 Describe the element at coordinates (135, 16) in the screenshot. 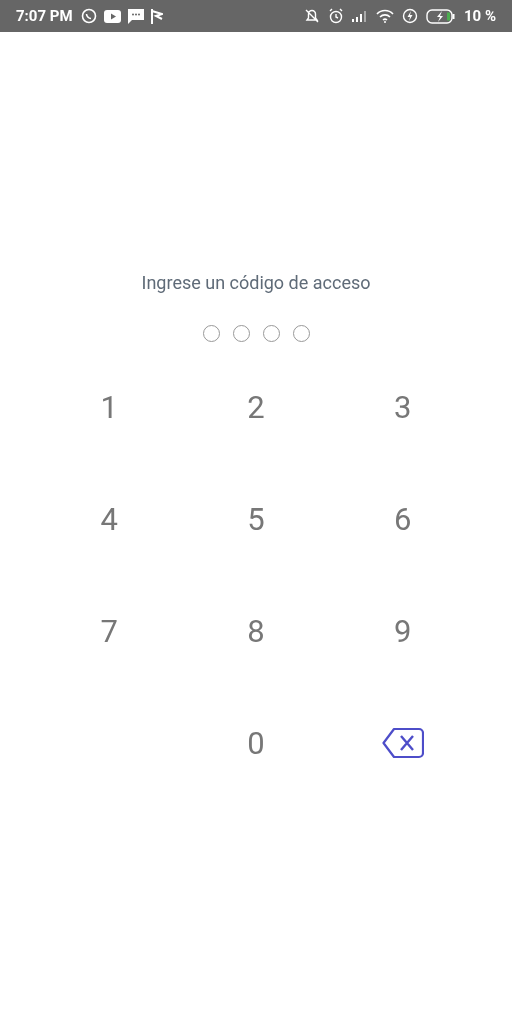

I see `message-icon` at that location.